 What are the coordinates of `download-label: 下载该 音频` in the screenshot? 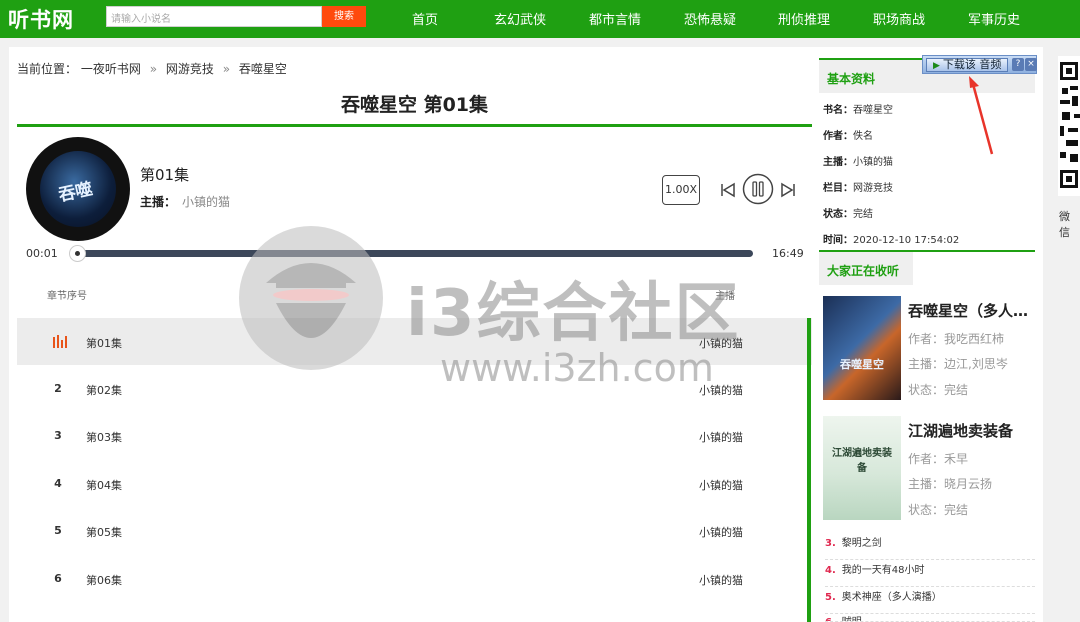 It's located at (972, 64).